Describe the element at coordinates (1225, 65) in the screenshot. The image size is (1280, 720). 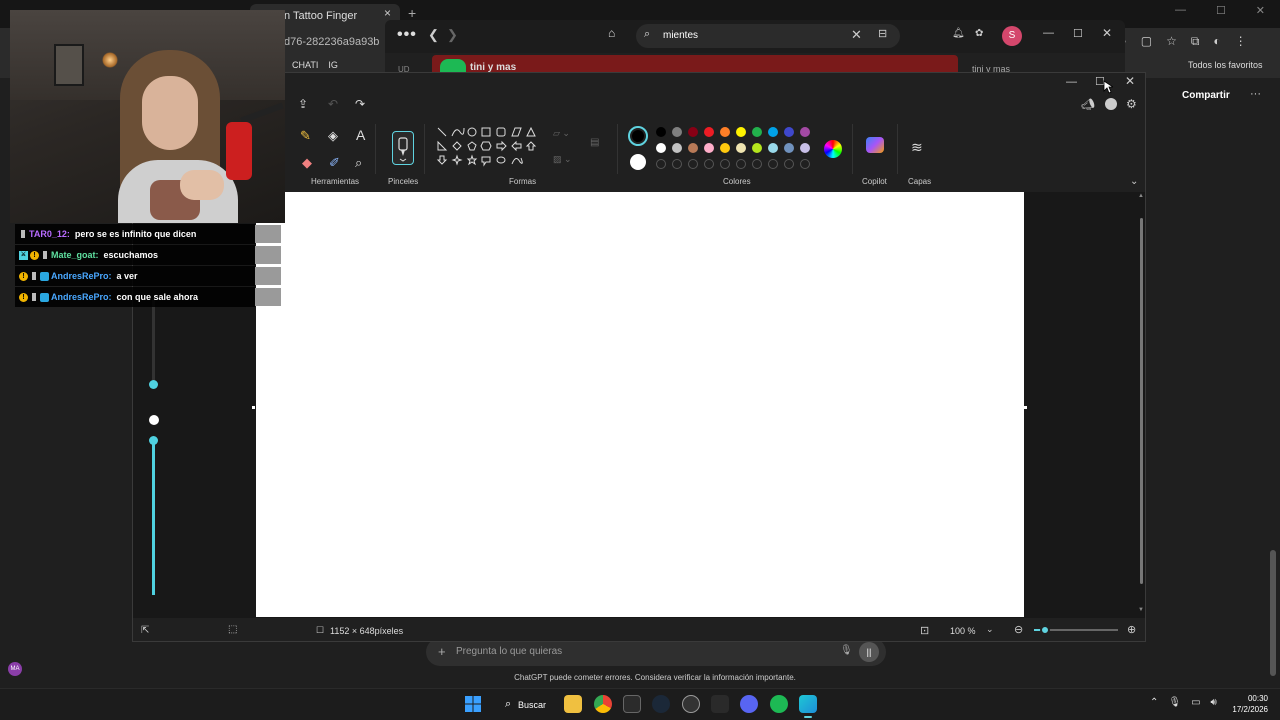
I see `all-favorites-link: Todos los favoritos` at that location.